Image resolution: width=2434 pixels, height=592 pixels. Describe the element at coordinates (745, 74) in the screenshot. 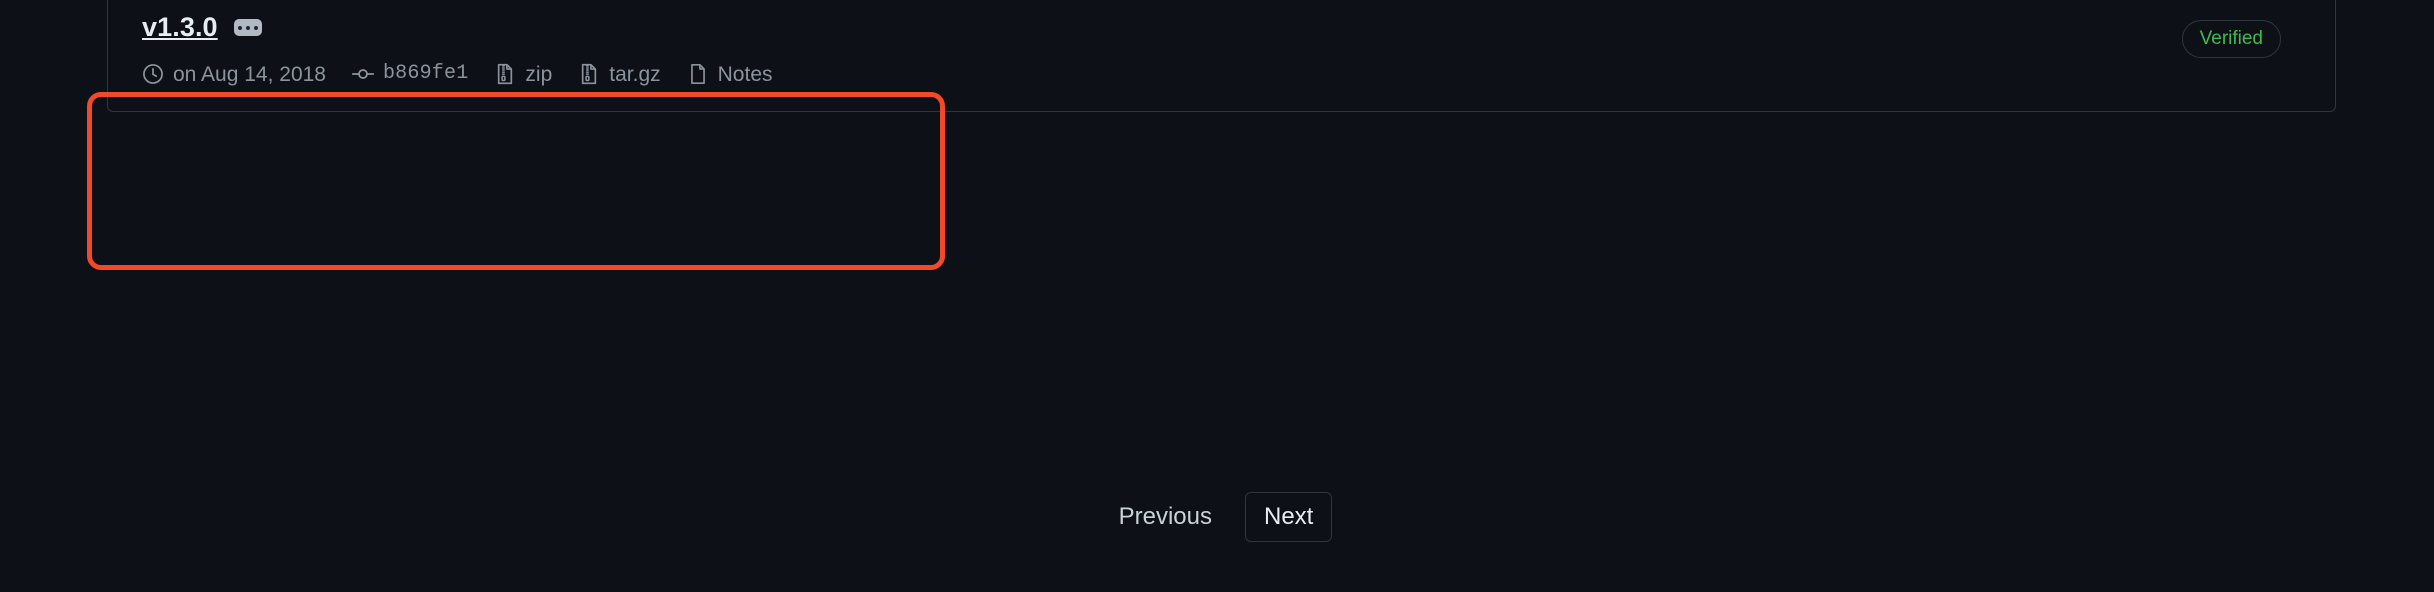

I see `release-notes-label: Notes` at that location.